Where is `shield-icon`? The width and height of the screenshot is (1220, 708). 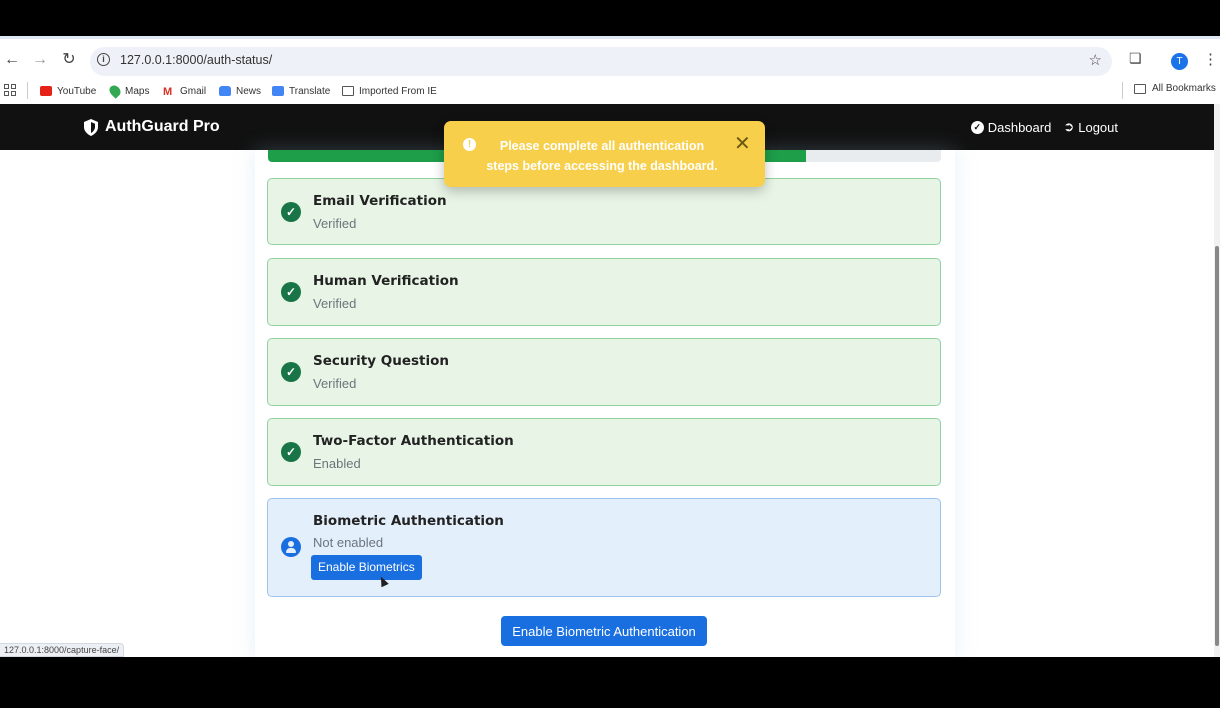
shield-icon is located at coordinates (91, 127).